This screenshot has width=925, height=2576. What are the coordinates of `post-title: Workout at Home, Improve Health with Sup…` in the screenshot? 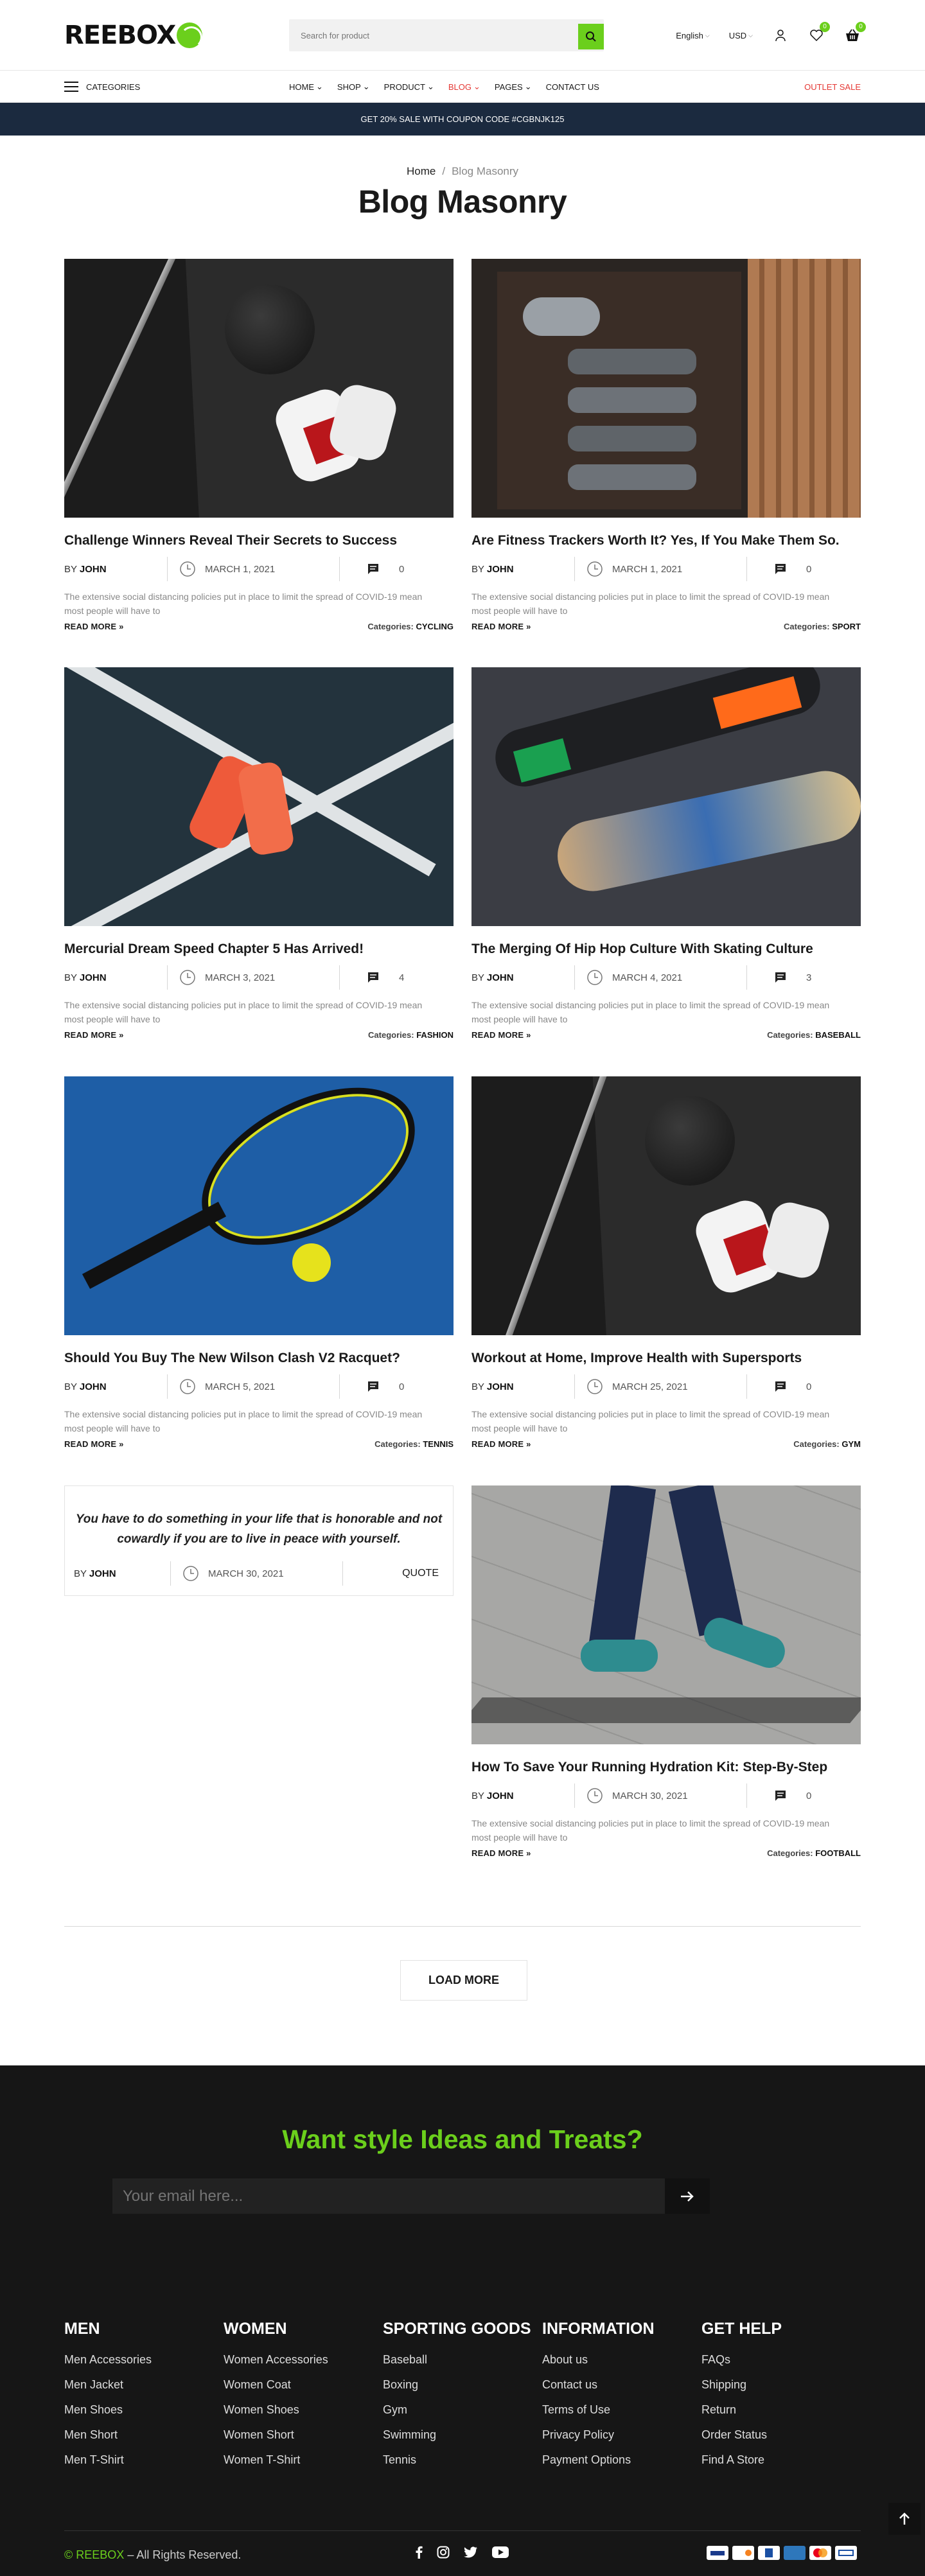 It's located at (666, 1358).